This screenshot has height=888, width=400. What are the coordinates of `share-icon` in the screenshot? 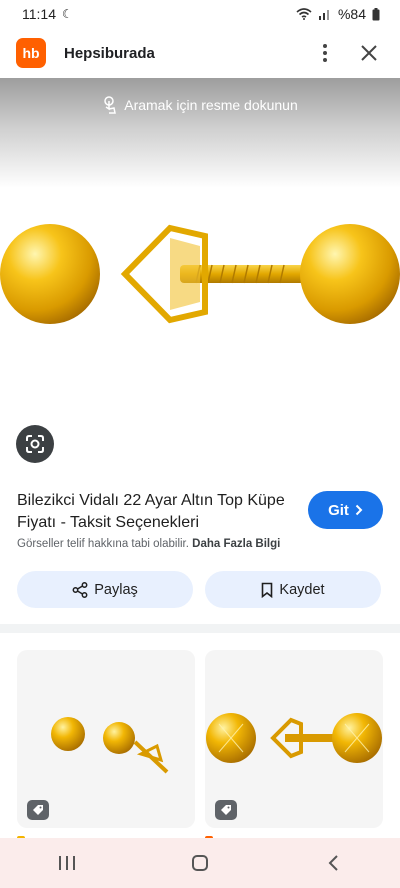 It's located at (80, 589).